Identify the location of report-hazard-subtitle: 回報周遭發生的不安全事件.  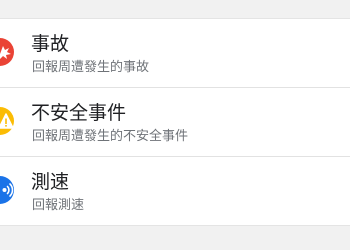
(110, 136).